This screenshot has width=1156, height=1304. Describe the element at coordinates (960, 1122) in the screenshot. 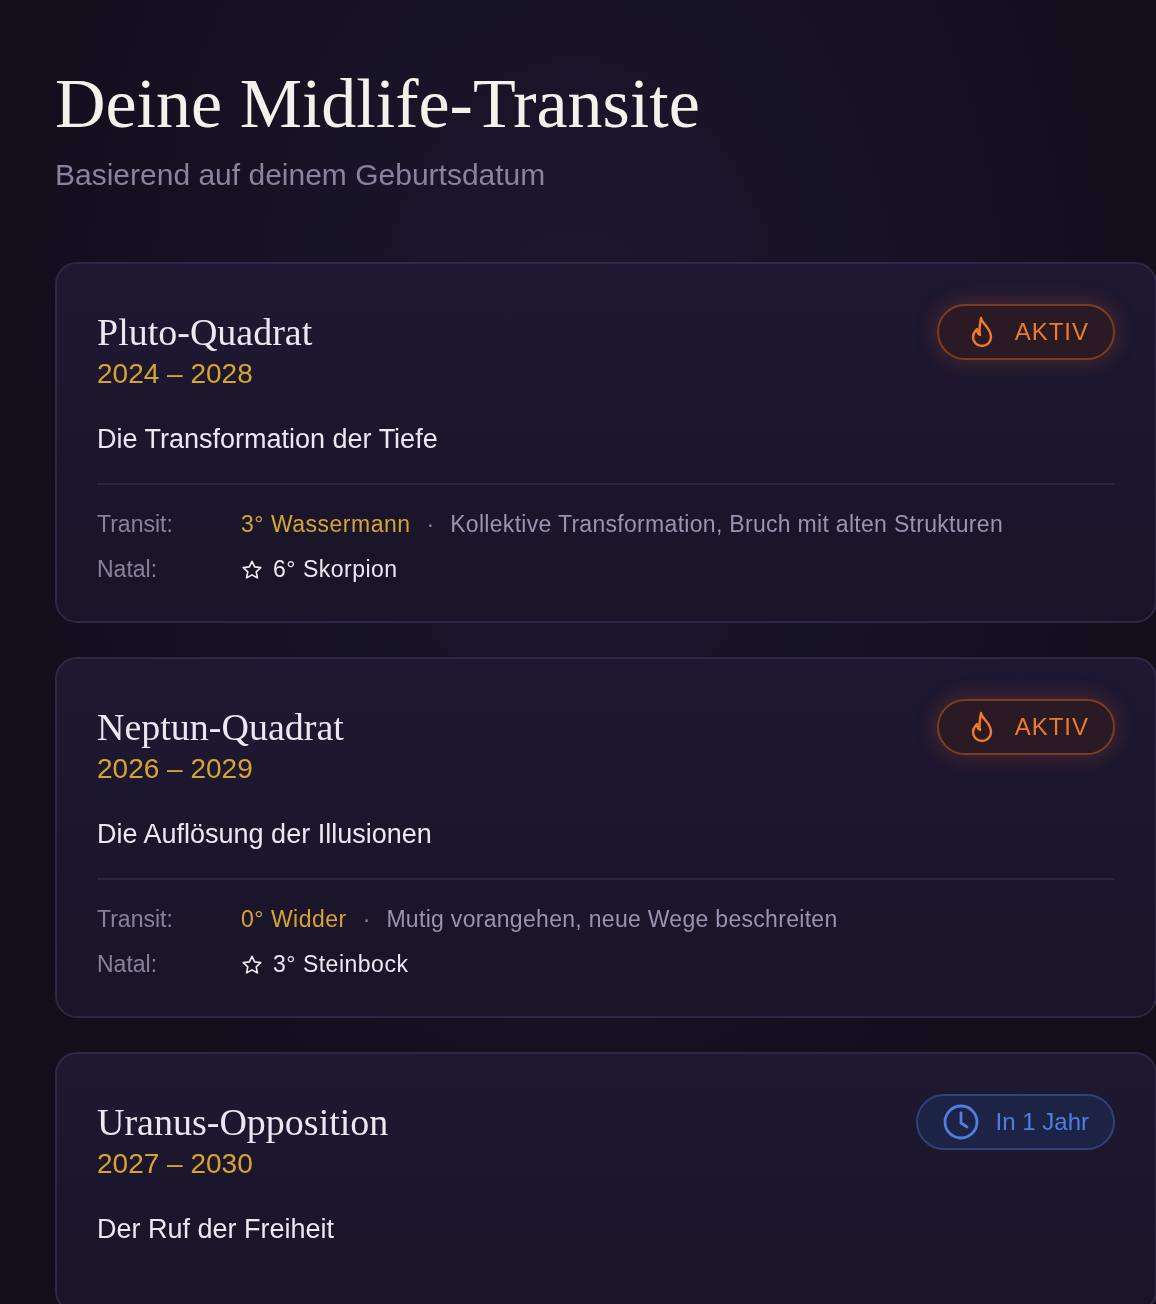

I see `clock-icon` at that location.